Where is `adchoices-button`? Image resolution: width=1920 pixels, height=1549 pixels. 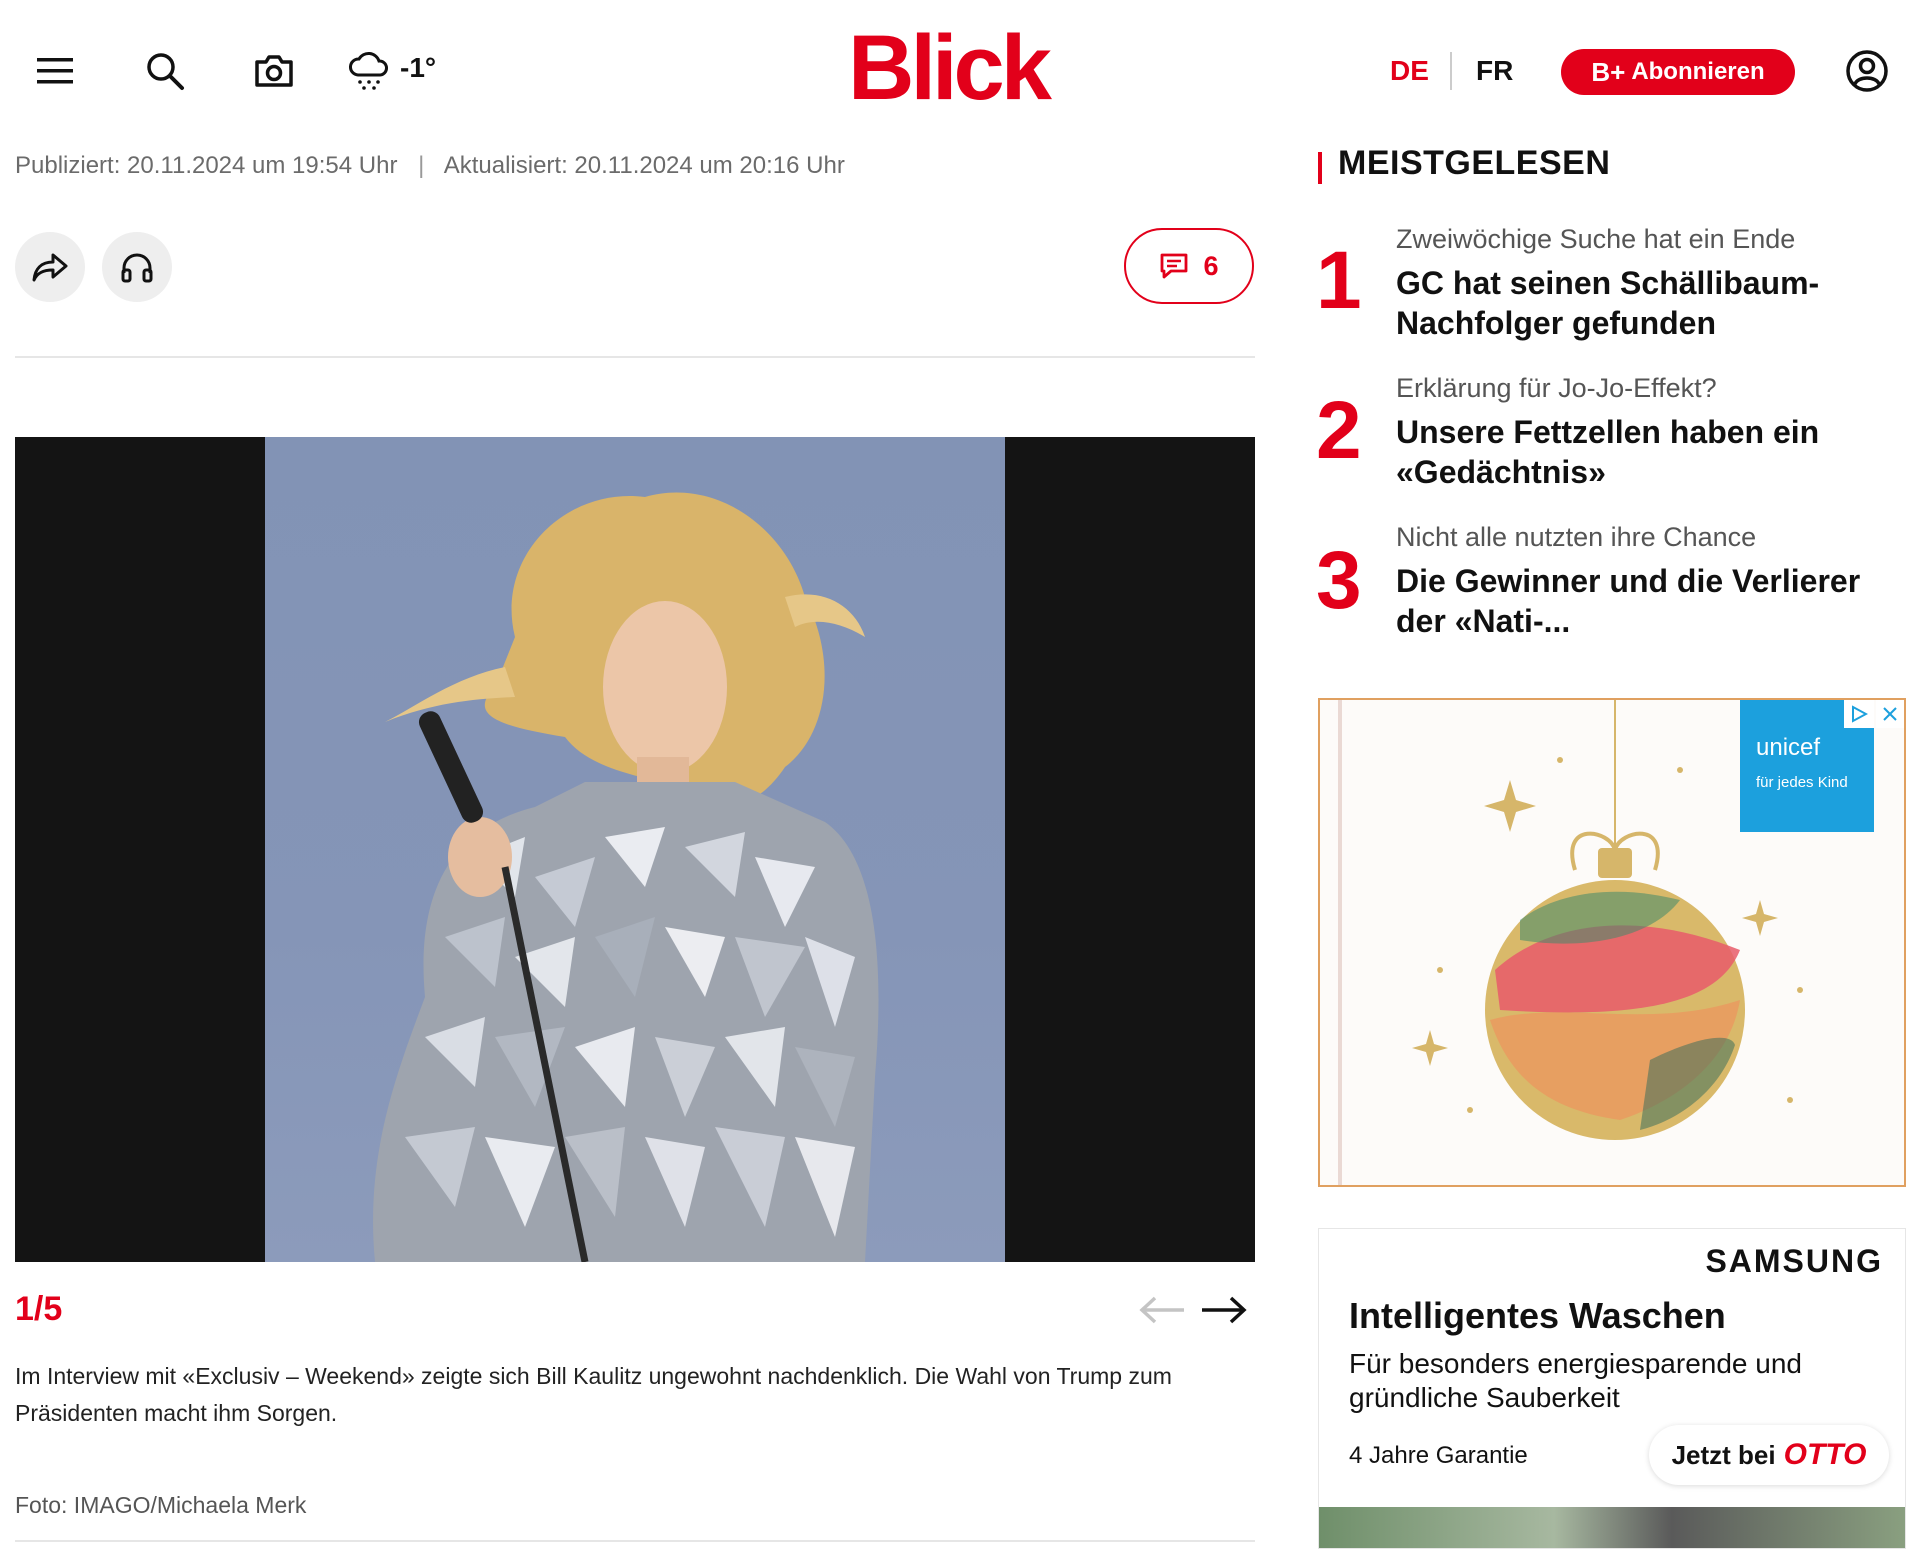
adchoices-button is located at coordinates (1859, 714).